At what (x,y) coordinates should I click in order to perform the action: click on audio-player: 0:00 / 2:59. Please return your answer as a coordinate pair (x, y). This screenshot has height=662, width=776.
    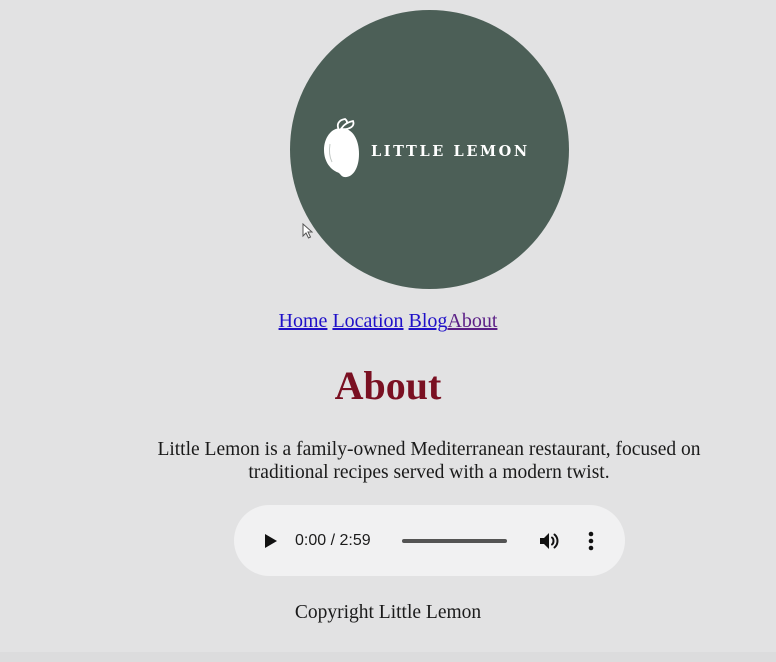
    Looking at the image, I should click on (429, 540).